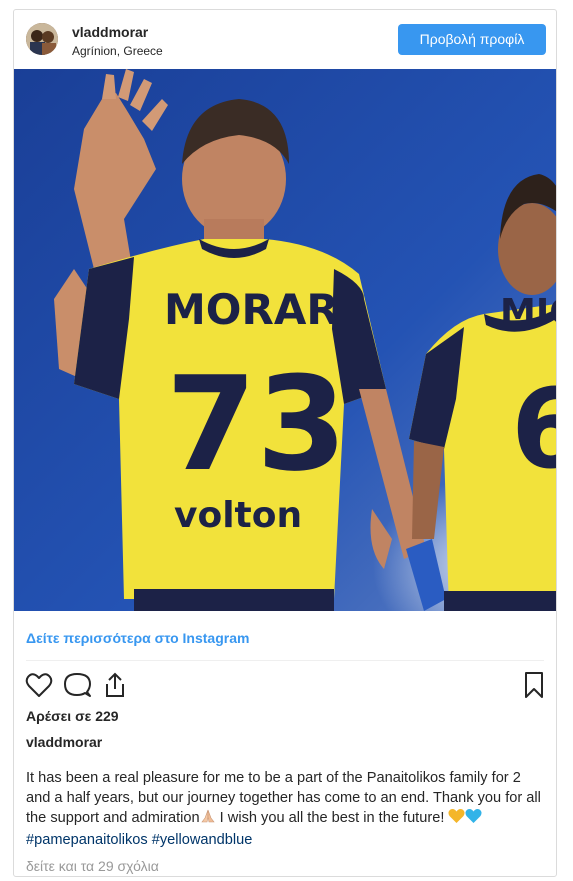  What do you see at coordinates (456, 819) in the screenshot?
I see `yellow-heart-emoji-icon` at bounding box center [456, 819].